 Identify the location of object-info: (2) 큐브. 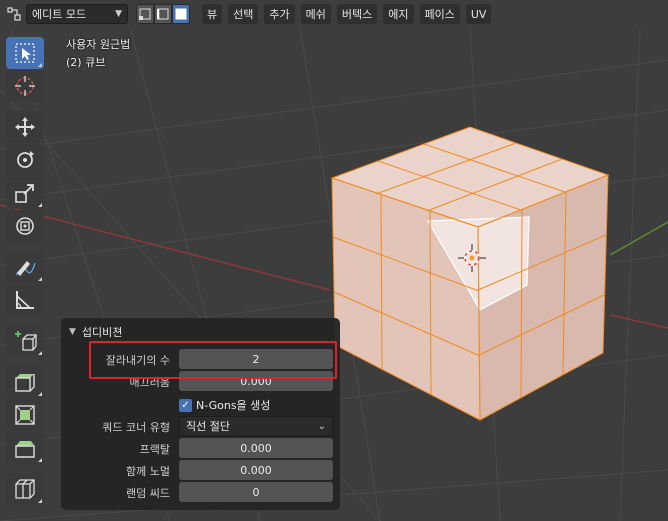
(86, 62).